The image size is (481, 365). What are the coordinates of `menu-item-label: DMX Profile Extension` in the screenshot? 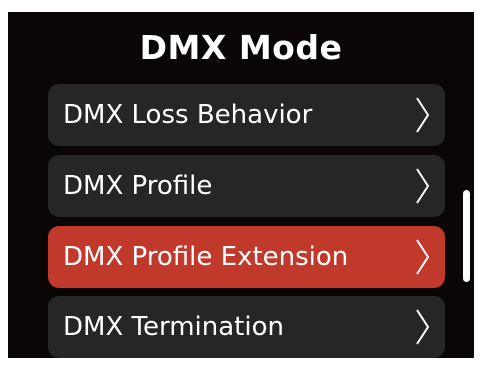 It's located at (206, 257).